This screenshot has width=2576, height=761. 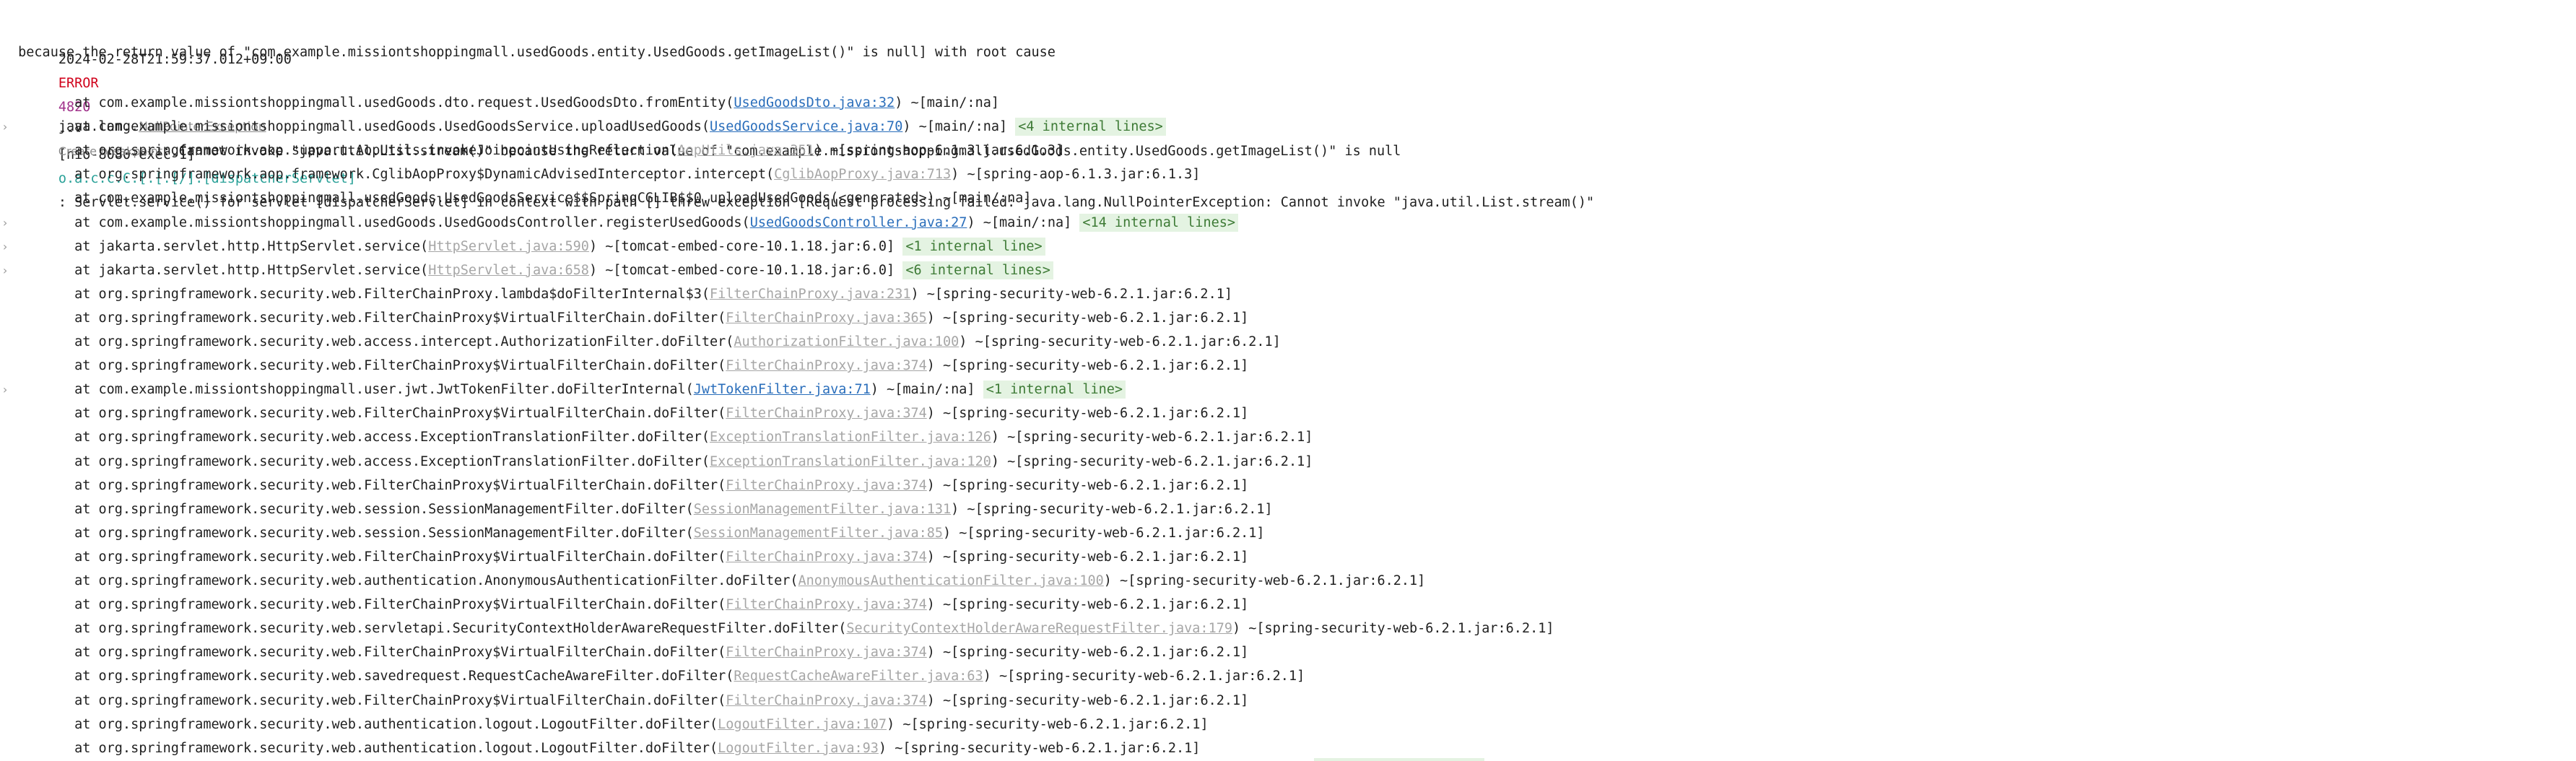 I want to click on source-file-link: LogoutFilter.java:93, so click(x=799, y=748).